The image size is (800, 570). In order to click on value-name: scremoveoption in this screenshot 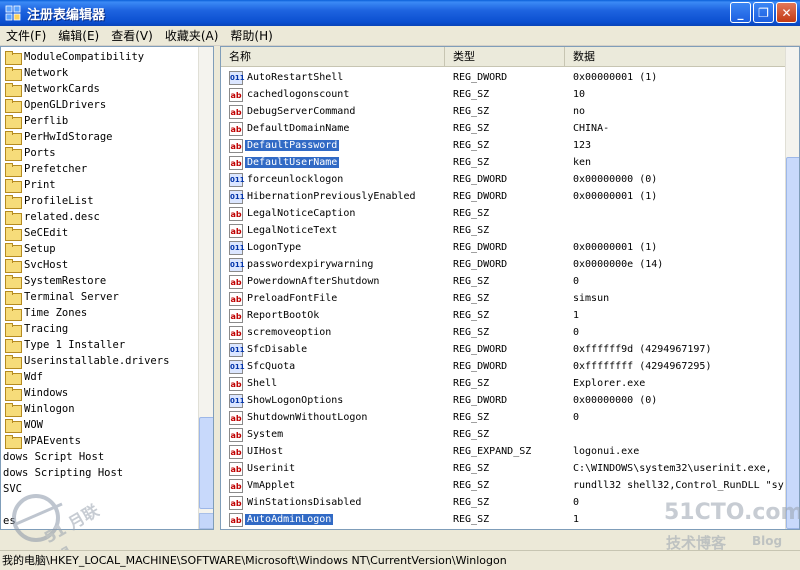, I will do `click(289, 332)`.